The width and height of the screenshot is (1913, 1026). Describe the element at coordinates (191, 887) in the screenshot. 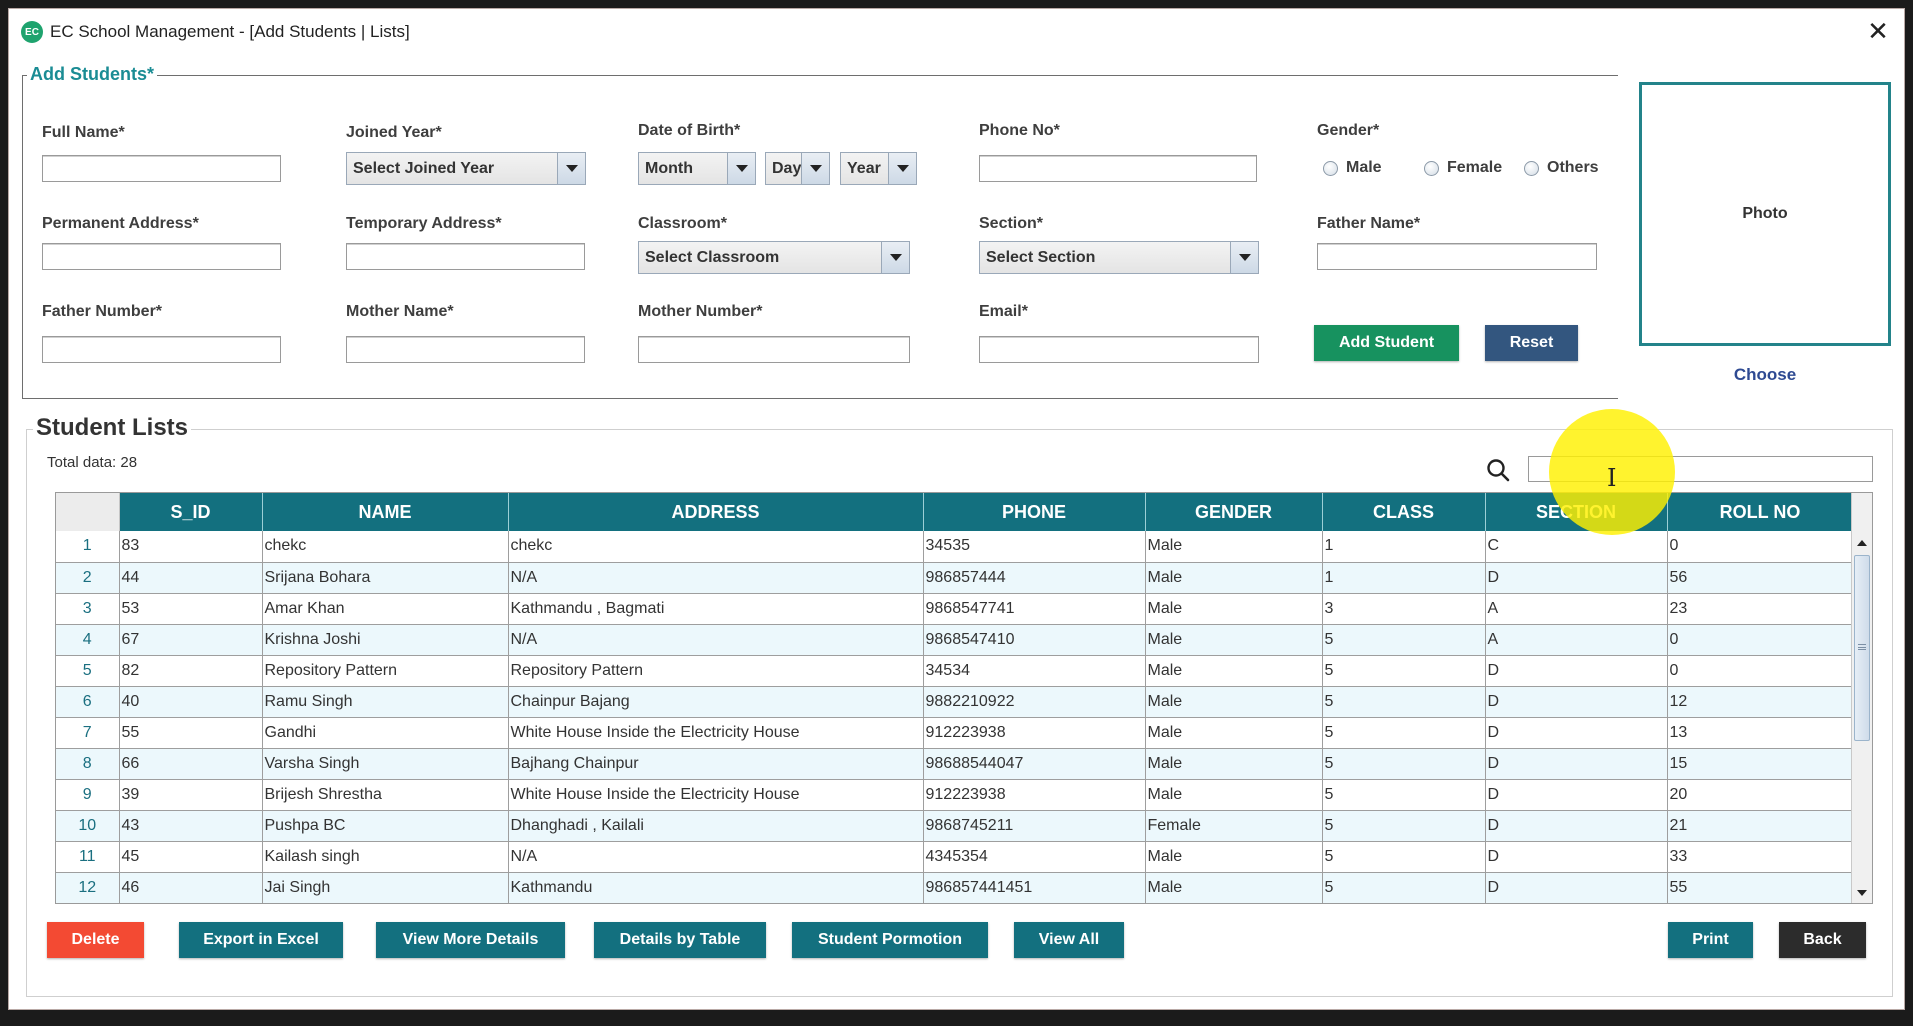

I see `cell-s-id: 46` at that location.